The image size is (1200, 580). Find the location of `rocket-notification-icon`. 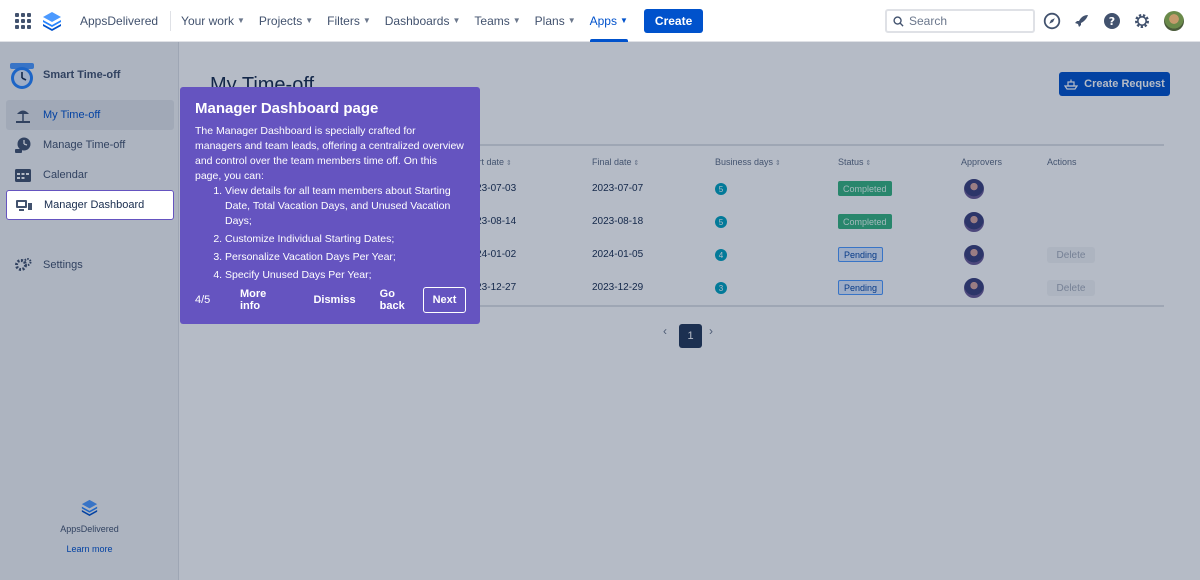

rocket-notification-icon is located at coordinates (1082, 21).